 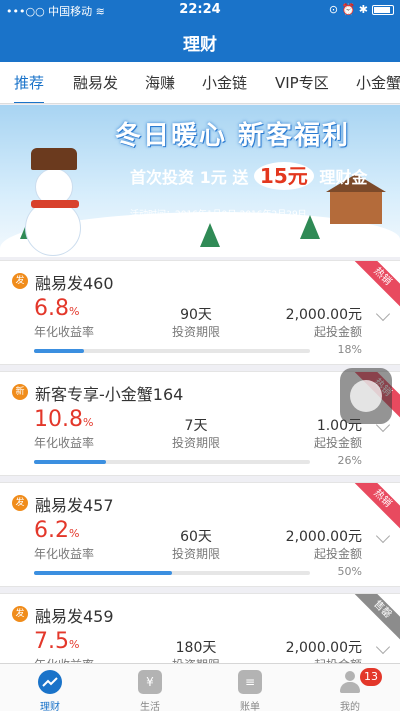 I want to click on tab-rongyifa: 融易发, so click(x=95, y=82).